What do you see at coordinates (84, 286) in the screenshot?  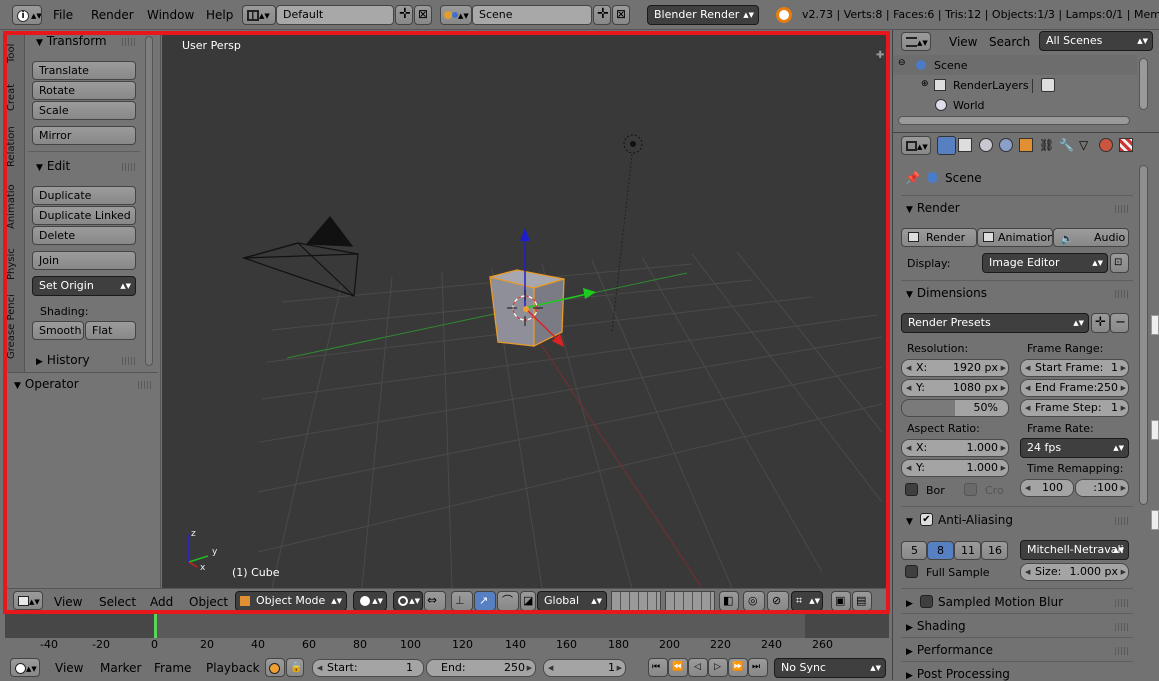 I see `set-origin-select: Set Origin ▲▼` at bounding box center [84, 286].